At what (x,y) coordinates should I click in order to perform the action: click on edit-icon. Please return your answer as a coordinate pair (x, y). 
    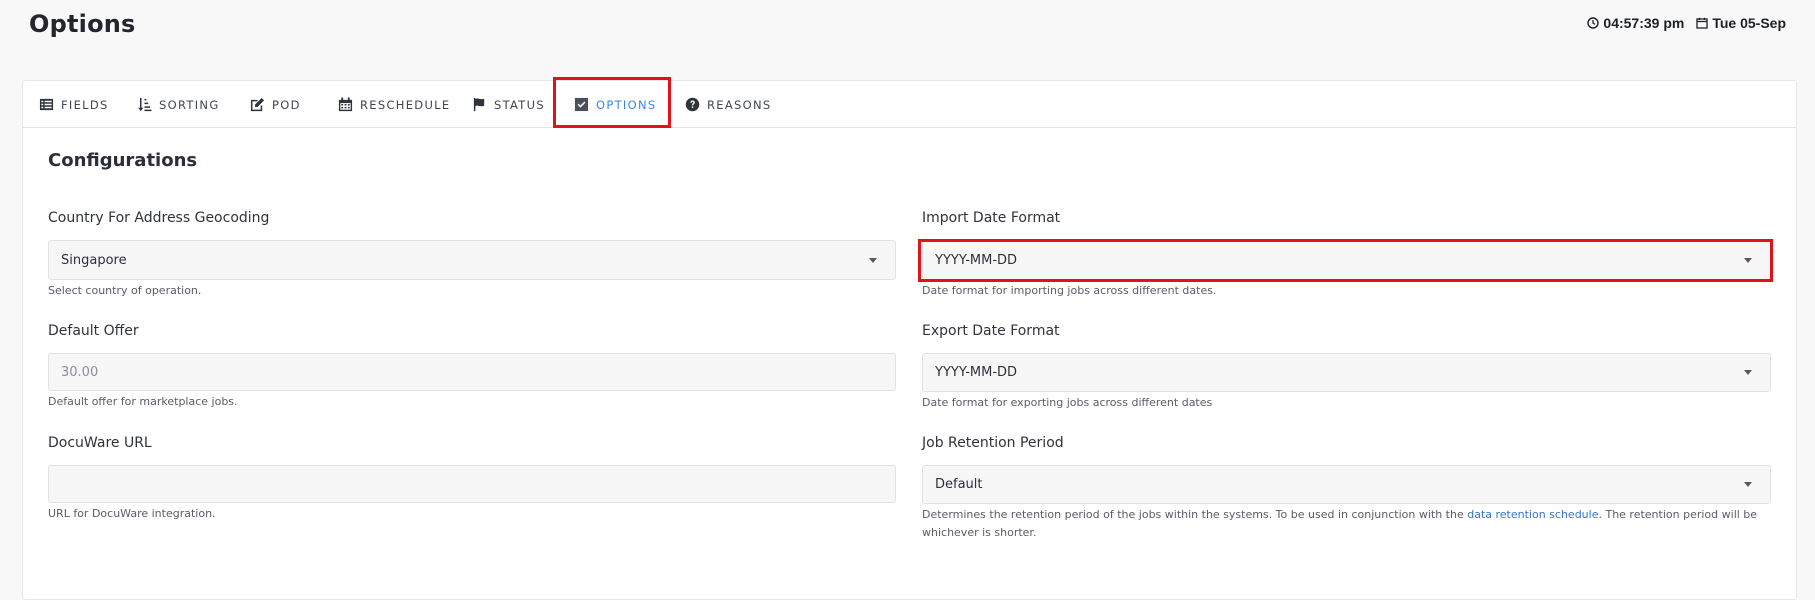
    Looking at the image, I should click on (257, 104).